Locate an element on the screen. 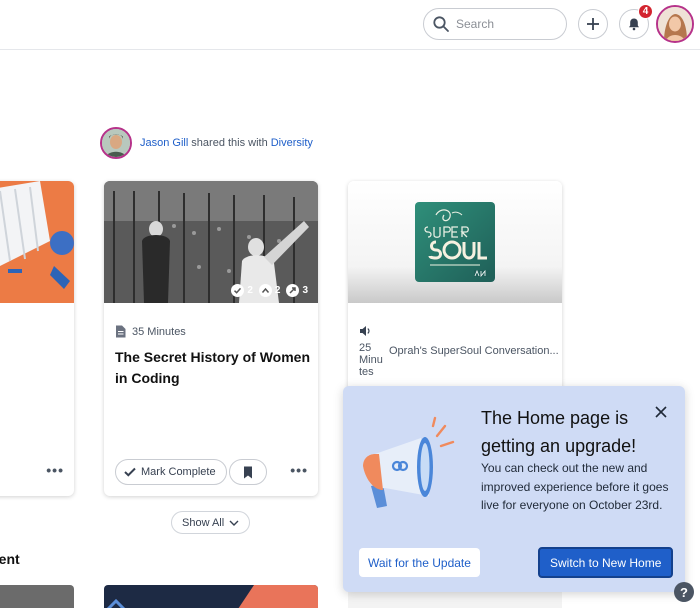  mark-complete-button: Mark Complete is located at coordinates (171, 472).